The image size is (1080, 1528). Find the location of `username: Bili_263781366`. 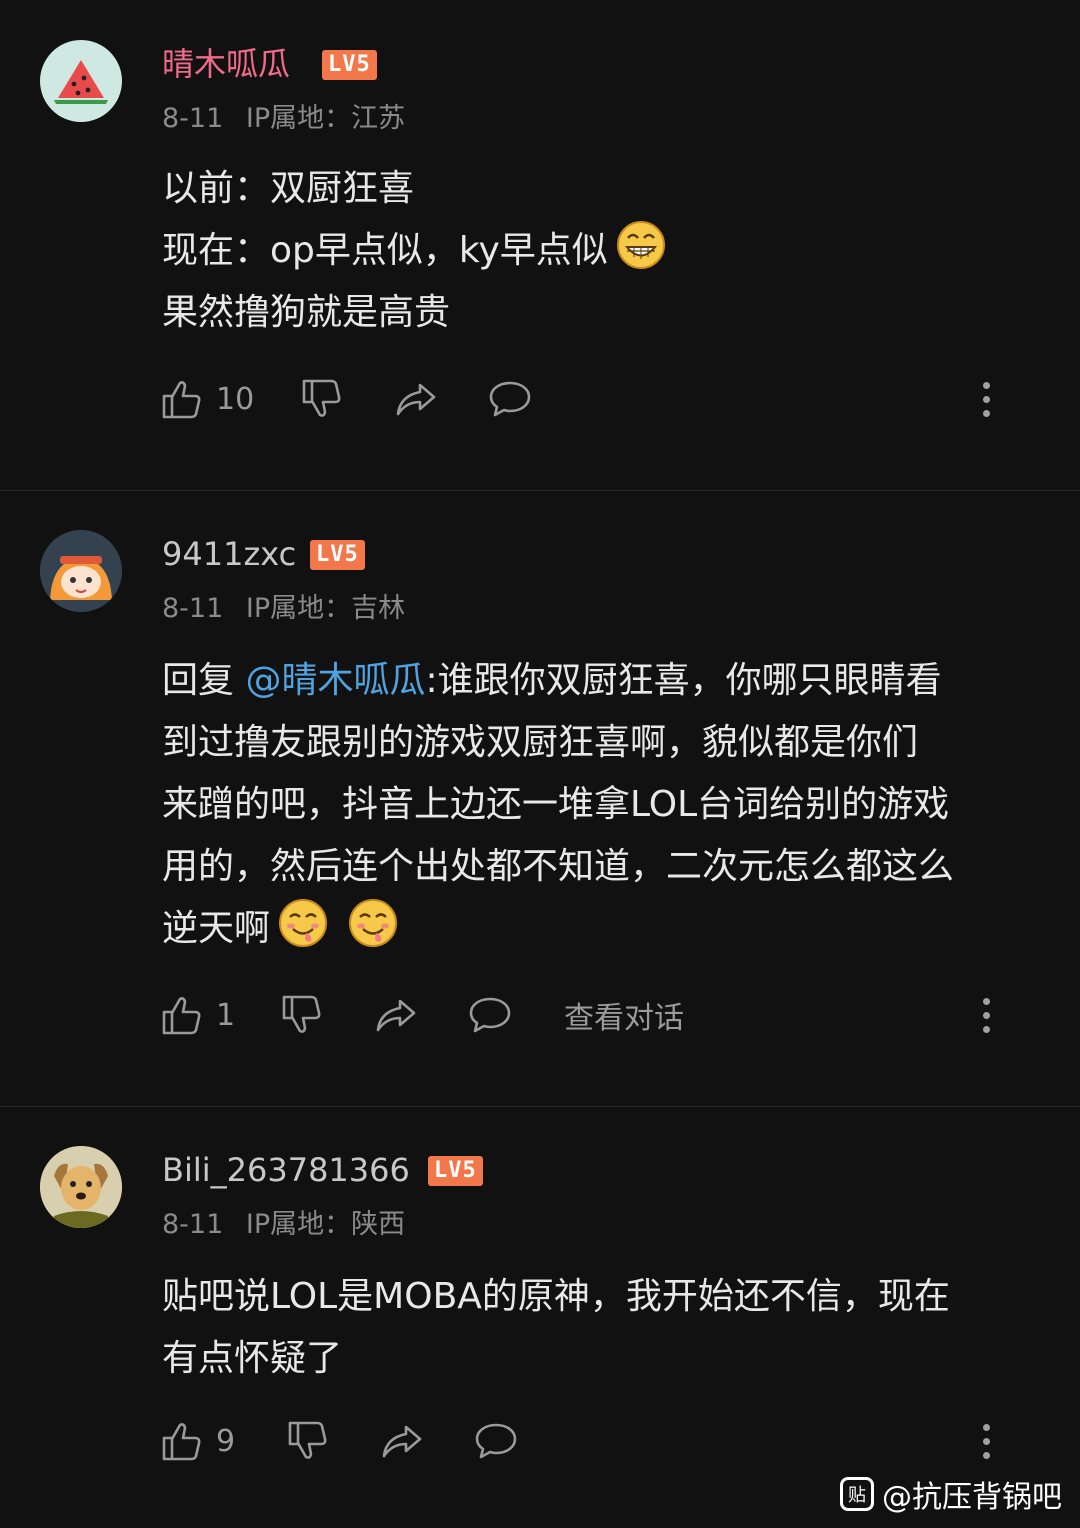

username: Bili_263781366 is located at coordinates (286, 1170).